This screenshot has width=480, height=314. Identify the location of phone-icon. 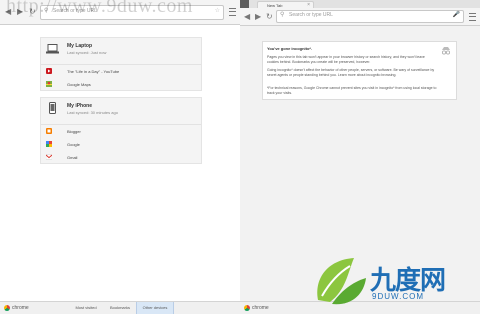
(52, 108).